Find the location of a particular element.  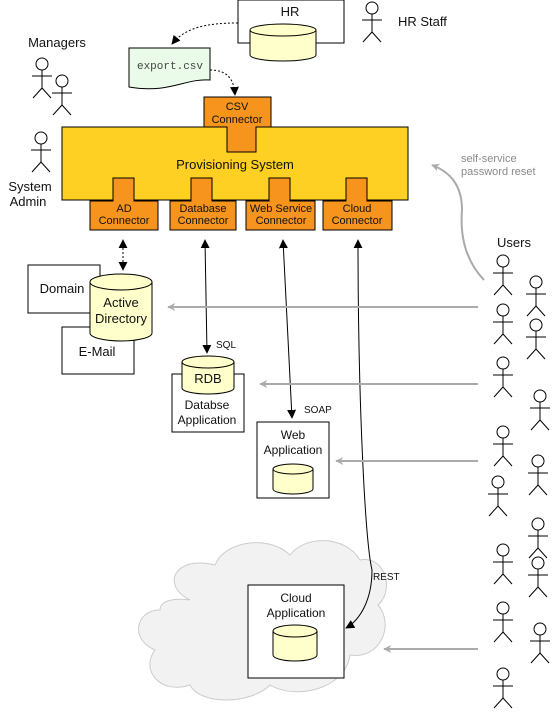

provisioning-title: Provisioning System is located at coordinates (235, 164).